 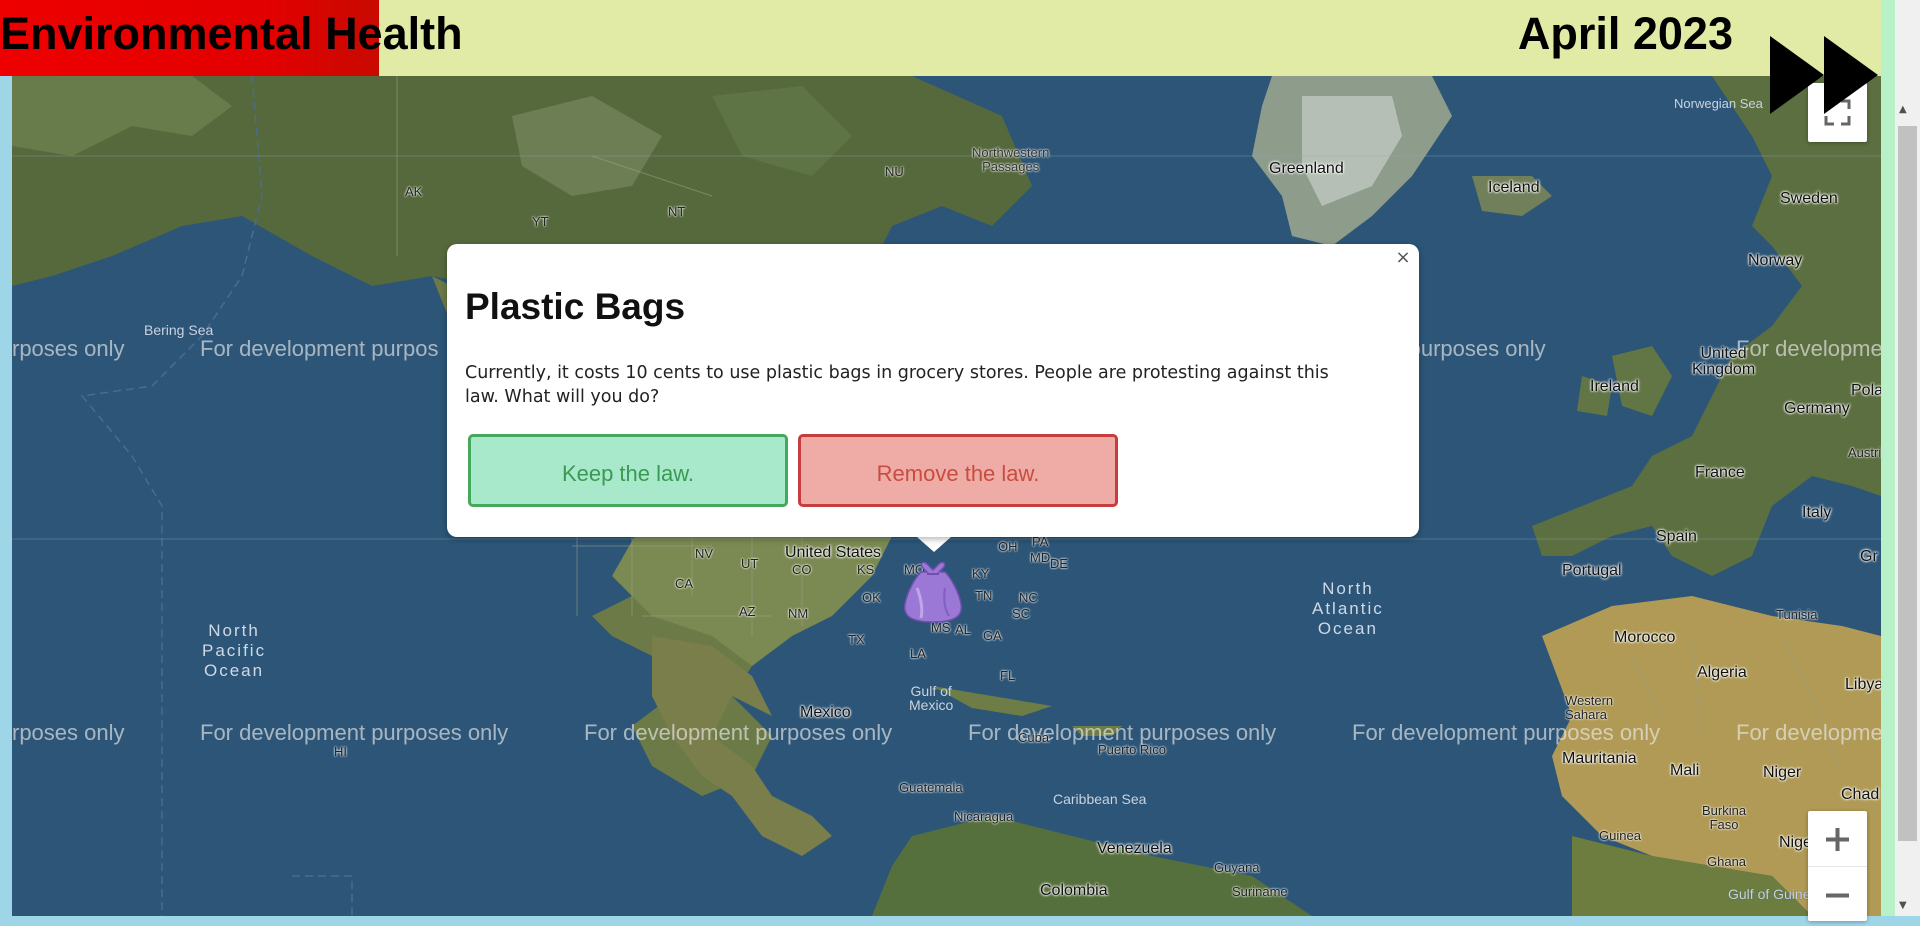 What do you see at coordinates (1100, 799) in the screenshot?
I see `map-label-caribbean-sea: Caribbean Sea` at bounding box center [1100, 799].